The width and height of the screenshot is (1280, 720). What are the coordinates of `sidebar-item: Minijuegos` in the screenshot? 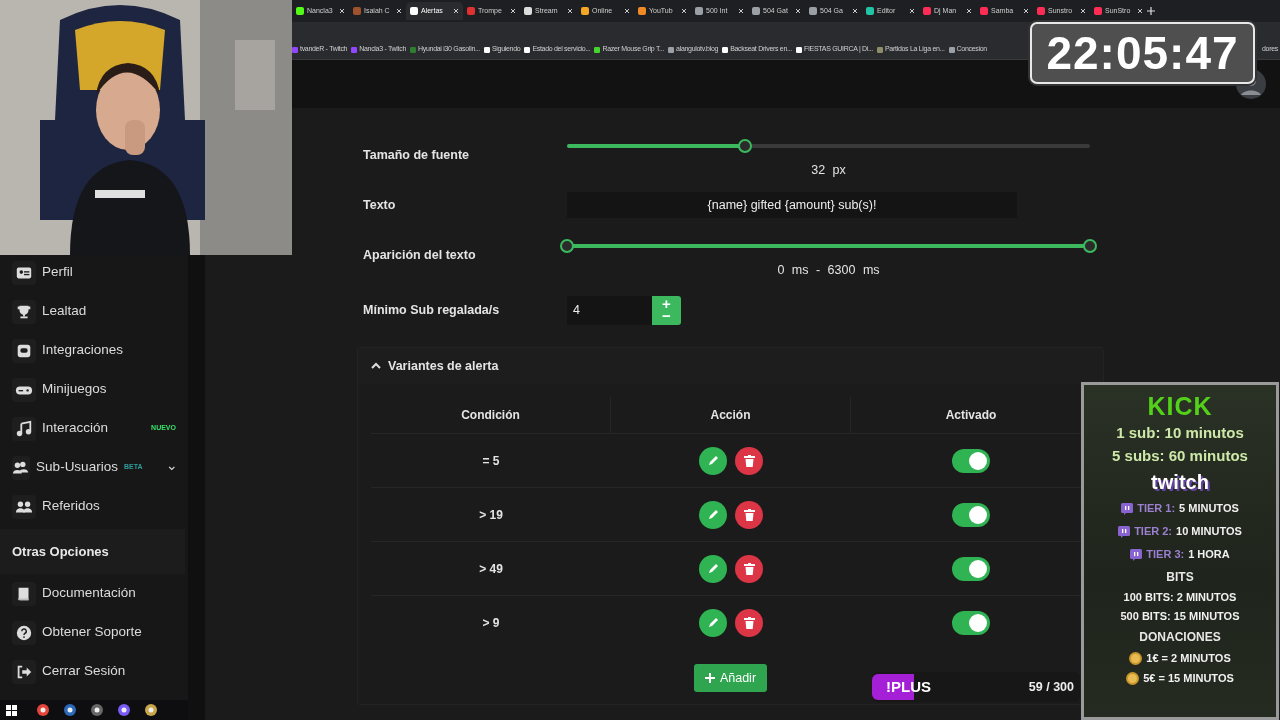 It's located at (94, 389).